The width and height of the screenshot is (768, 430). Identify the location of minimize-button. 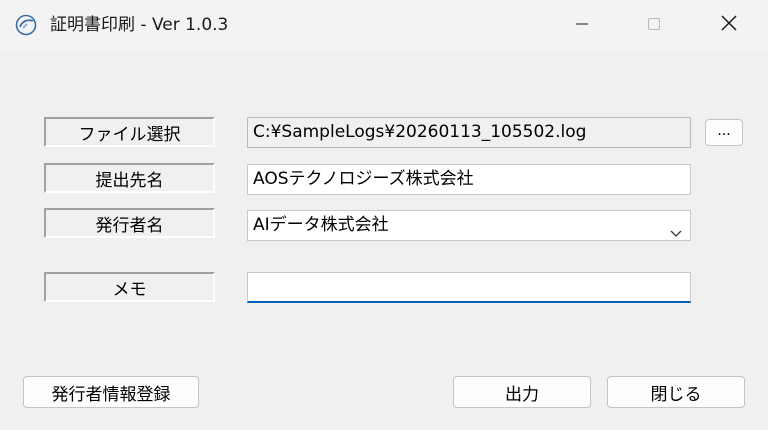
(582, 25).